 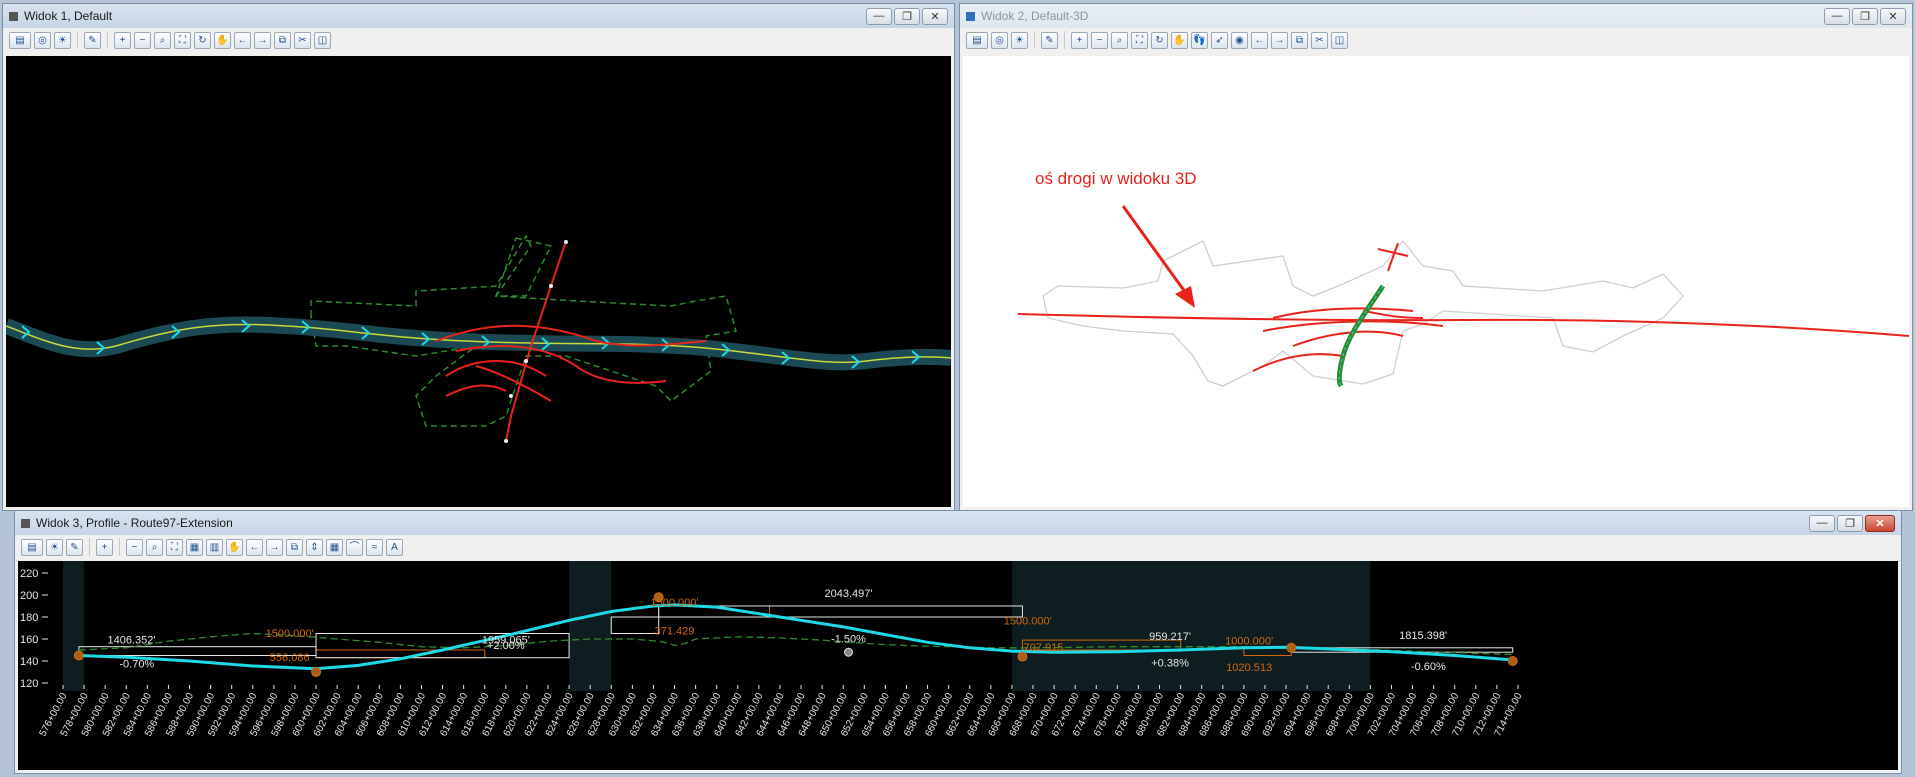 I want to click on fly-icon: ➶, so click(x=1219, y=40).